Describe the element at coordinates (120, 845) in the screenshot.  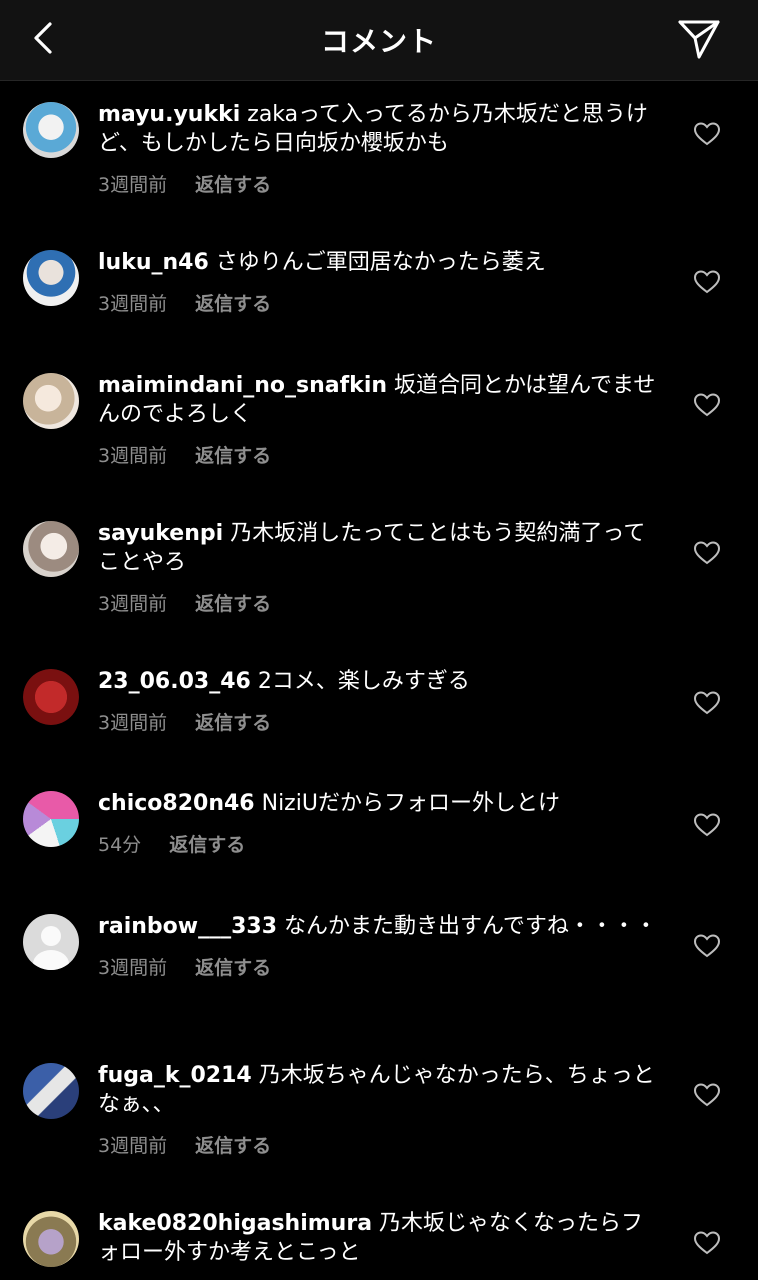
I see `comment-time: 54分` at that location.